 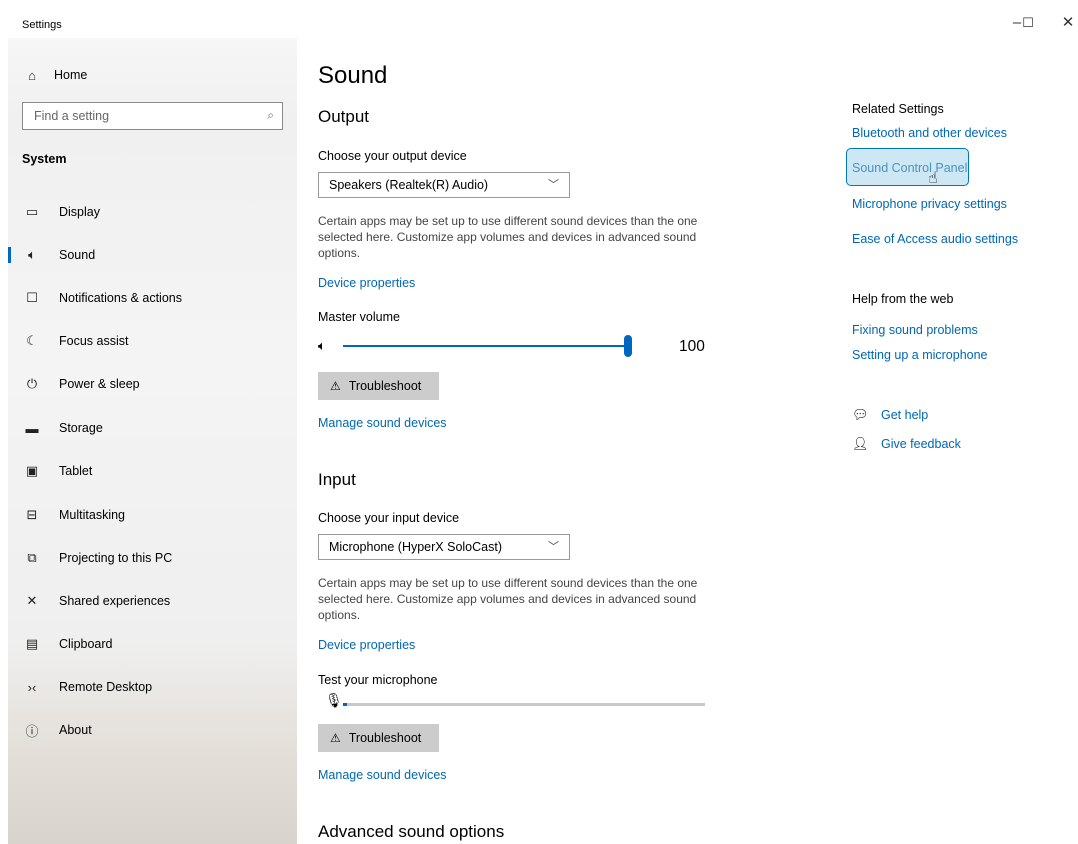 What do you see at coordinates (382, 775) in the screenshot?
I see `input-manage-devices-link: Manage sound devices` at bounding box center [382, 775].